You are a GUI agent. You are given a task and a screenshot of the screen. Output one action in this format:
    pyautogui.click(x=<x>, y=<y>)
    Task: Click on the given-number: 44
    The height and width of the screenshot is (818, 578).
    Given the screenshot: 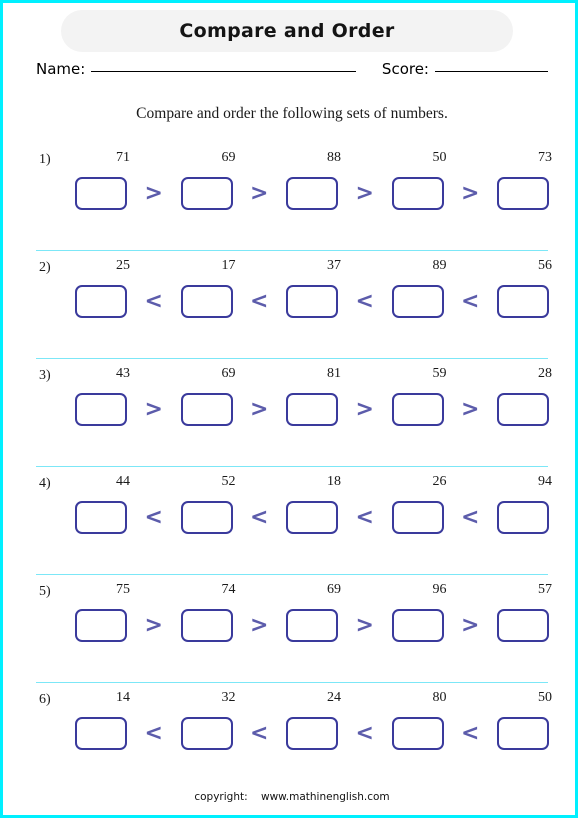 What is the action you would take?
    pyautogui.click(x=123, y=481)
    